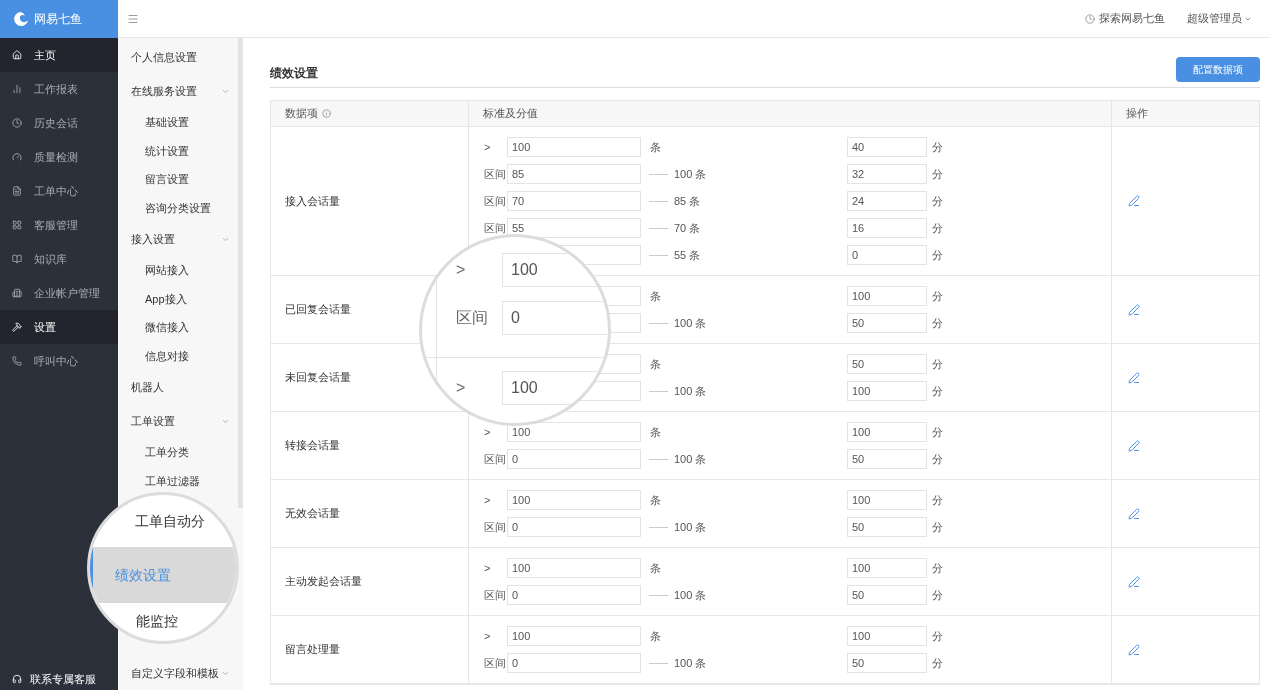 The image size is (1270, 690). What do you see at coordinates (690, 595) in the screenshot?
I see `upper-bound-label: 100 条` at bounding box center [690, 595].